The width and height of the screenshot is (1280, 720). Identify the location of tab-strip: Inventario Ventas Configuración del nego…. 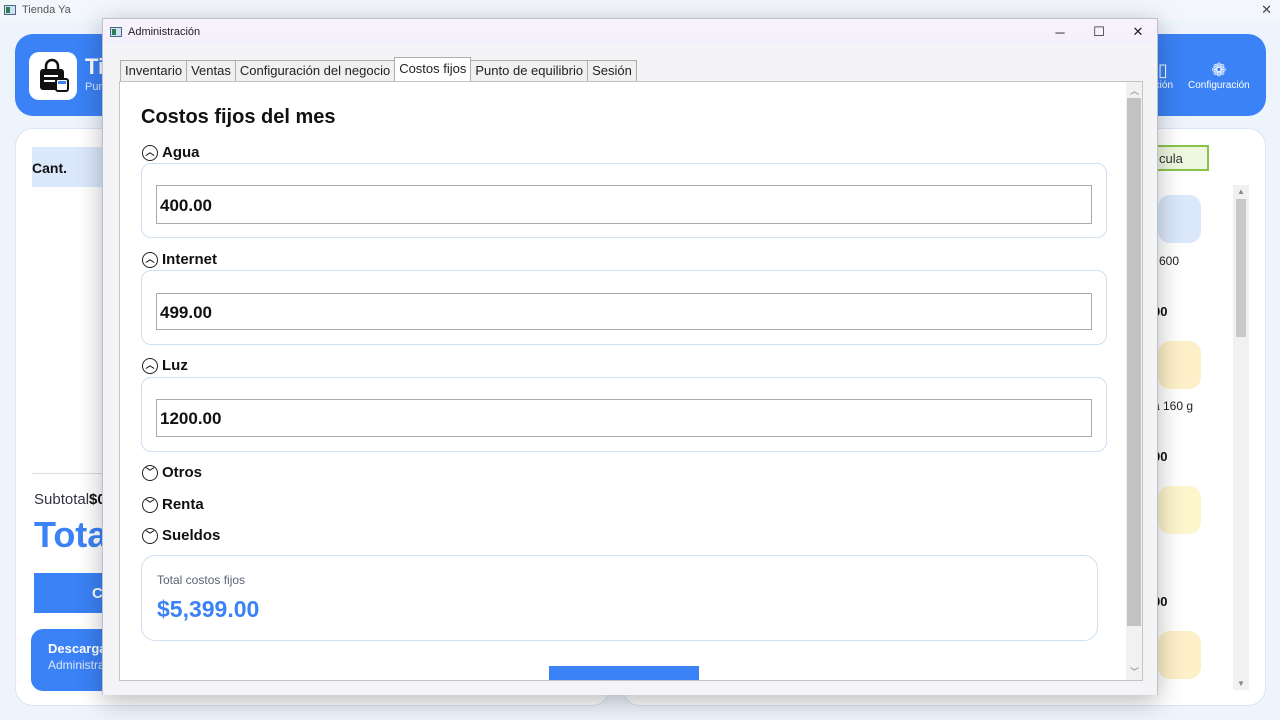
(378, 69).